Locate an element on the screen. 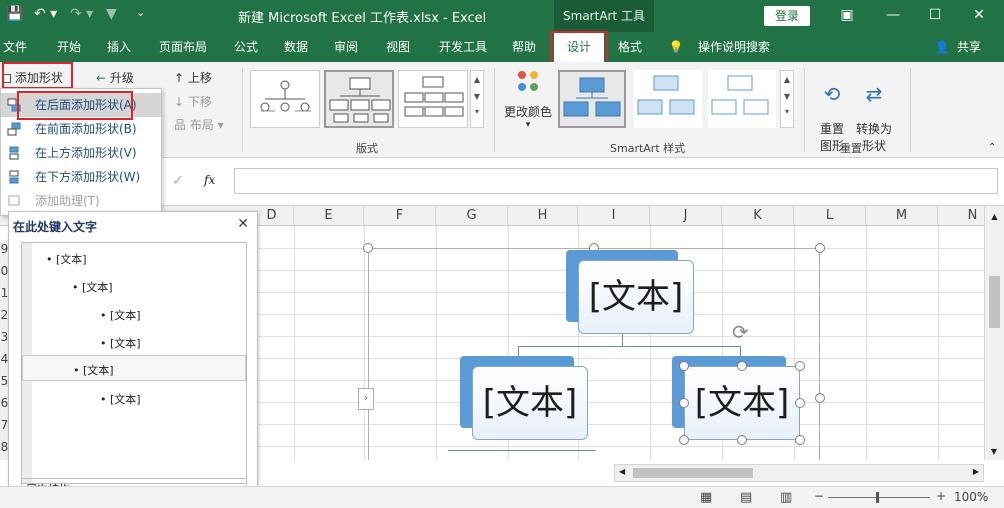 The height and width of the screenshot is (508, 1004). column-header-e: E is located at coordinates (329, 216).